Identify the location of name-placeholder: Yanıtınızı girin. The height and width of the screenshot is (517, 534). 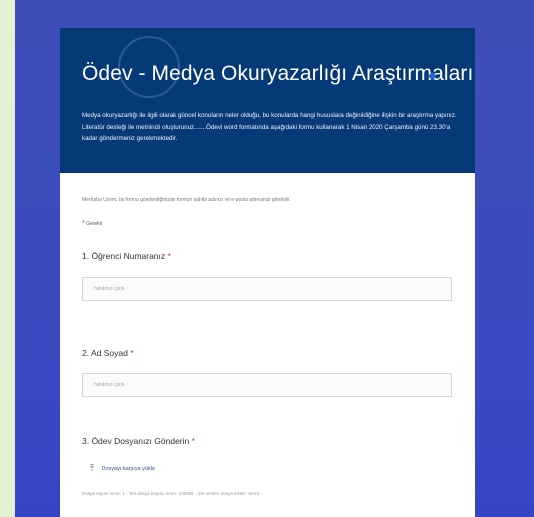
(109, 385).